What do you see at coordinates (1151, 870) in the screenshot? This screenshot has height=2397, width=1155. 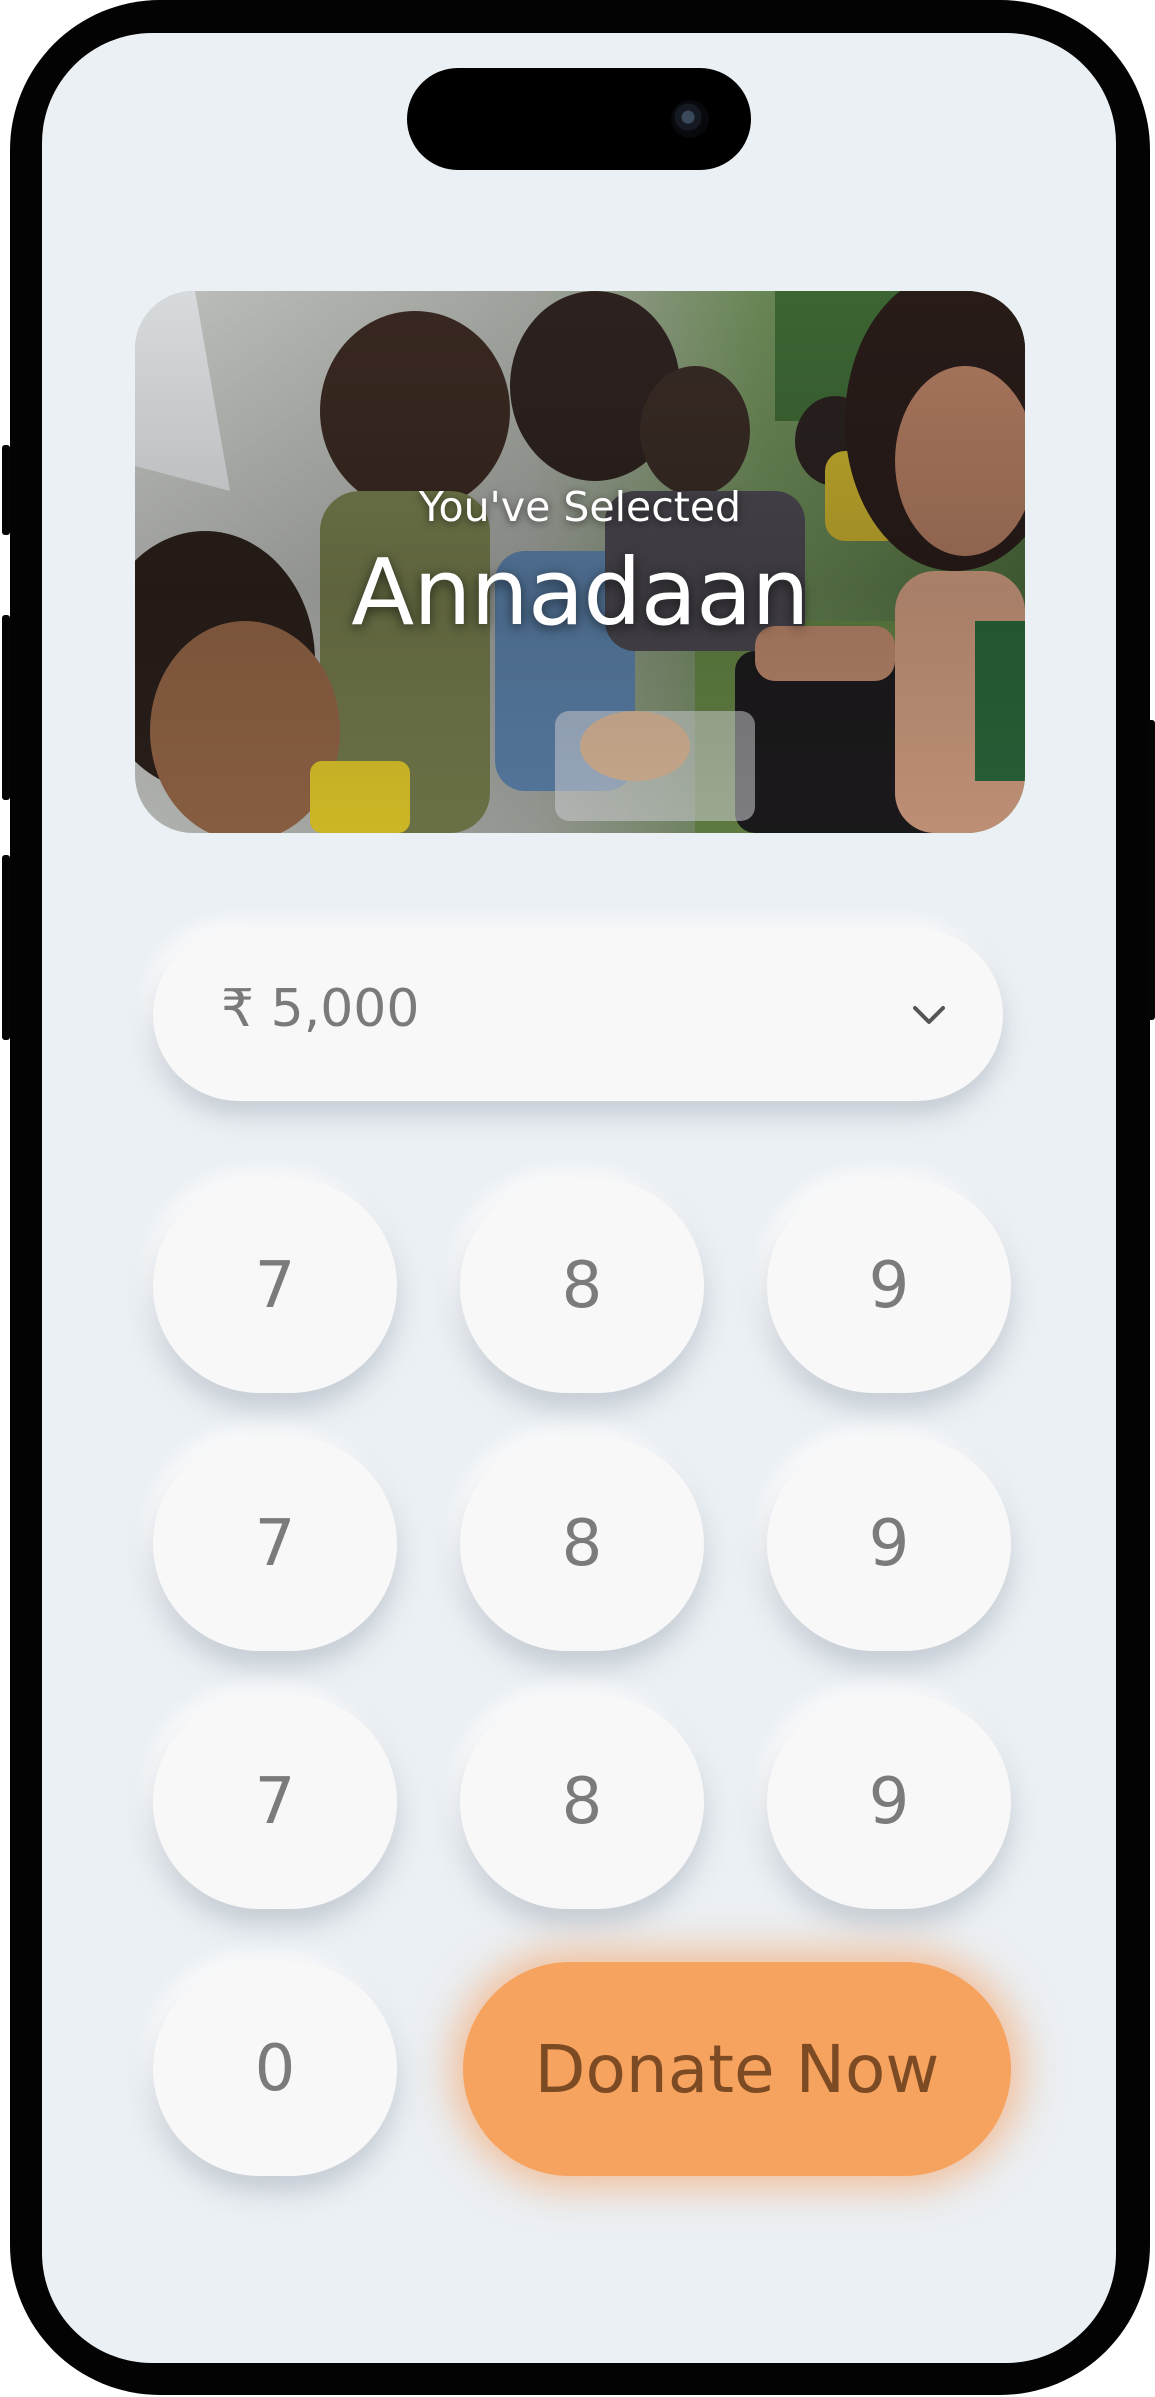 I see `power-button` at bounding box center [1151, 870].